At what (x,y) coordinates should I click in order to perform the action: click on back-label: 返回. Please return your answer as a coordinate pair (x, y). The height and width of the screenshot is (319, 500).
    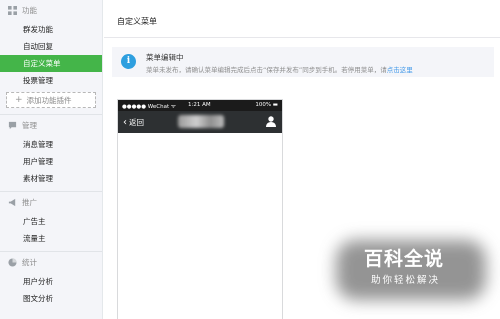
    Looking at the image, I should click on (136, 122).